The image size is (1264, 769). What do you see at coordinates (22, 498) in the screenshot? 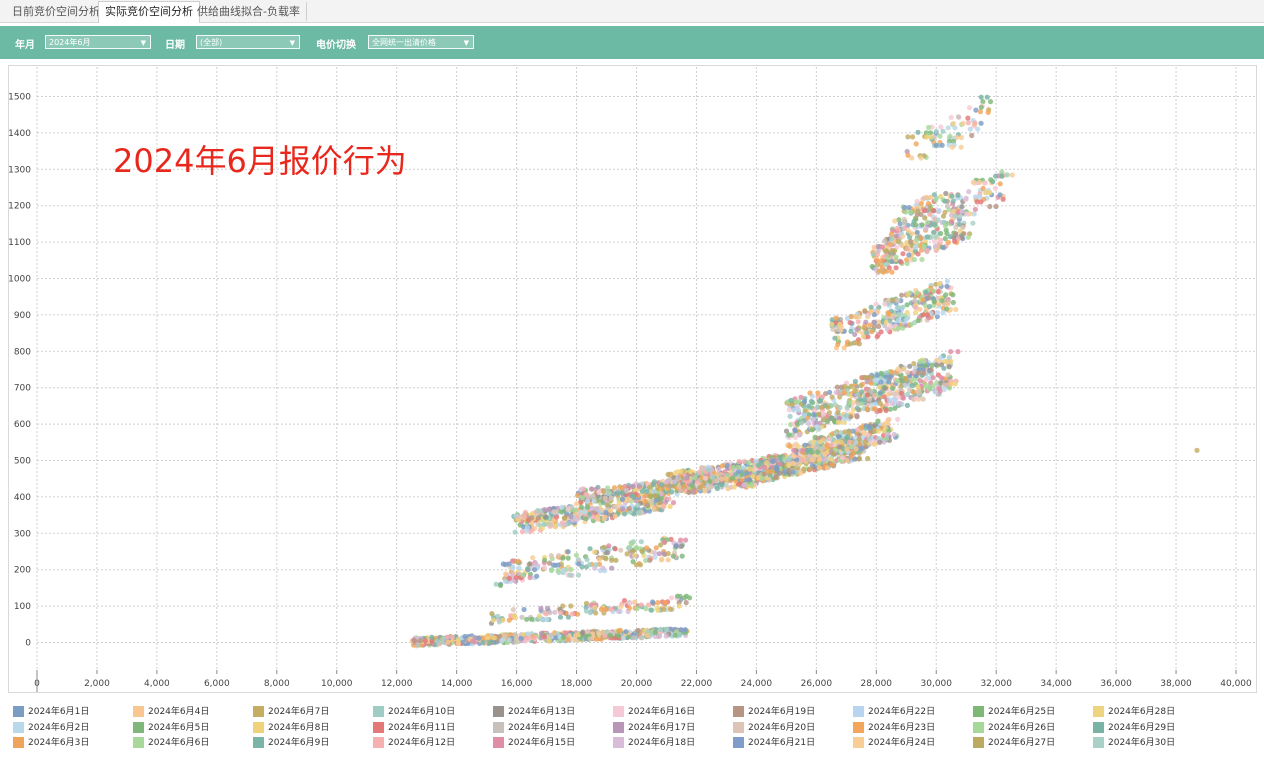
I see `y-tick-label: 400` at bounding box center [22, 498].